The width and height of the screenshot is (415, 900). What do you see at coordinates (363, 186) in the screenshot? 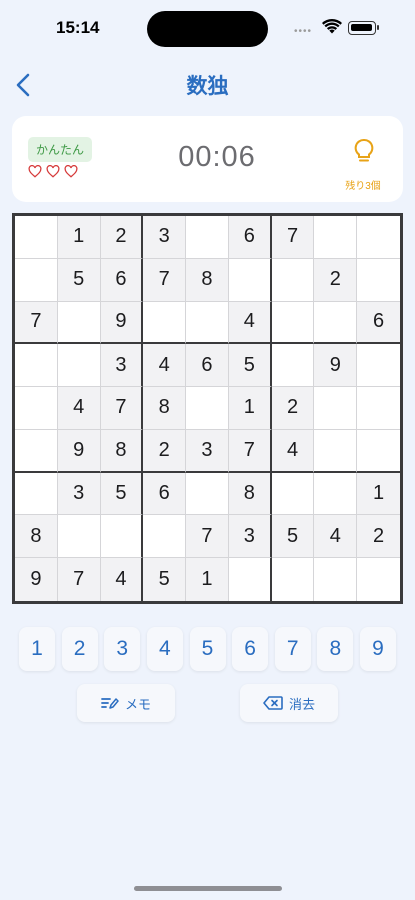
I see `hint-count: 残り3個` at bounding box center [363, 186].